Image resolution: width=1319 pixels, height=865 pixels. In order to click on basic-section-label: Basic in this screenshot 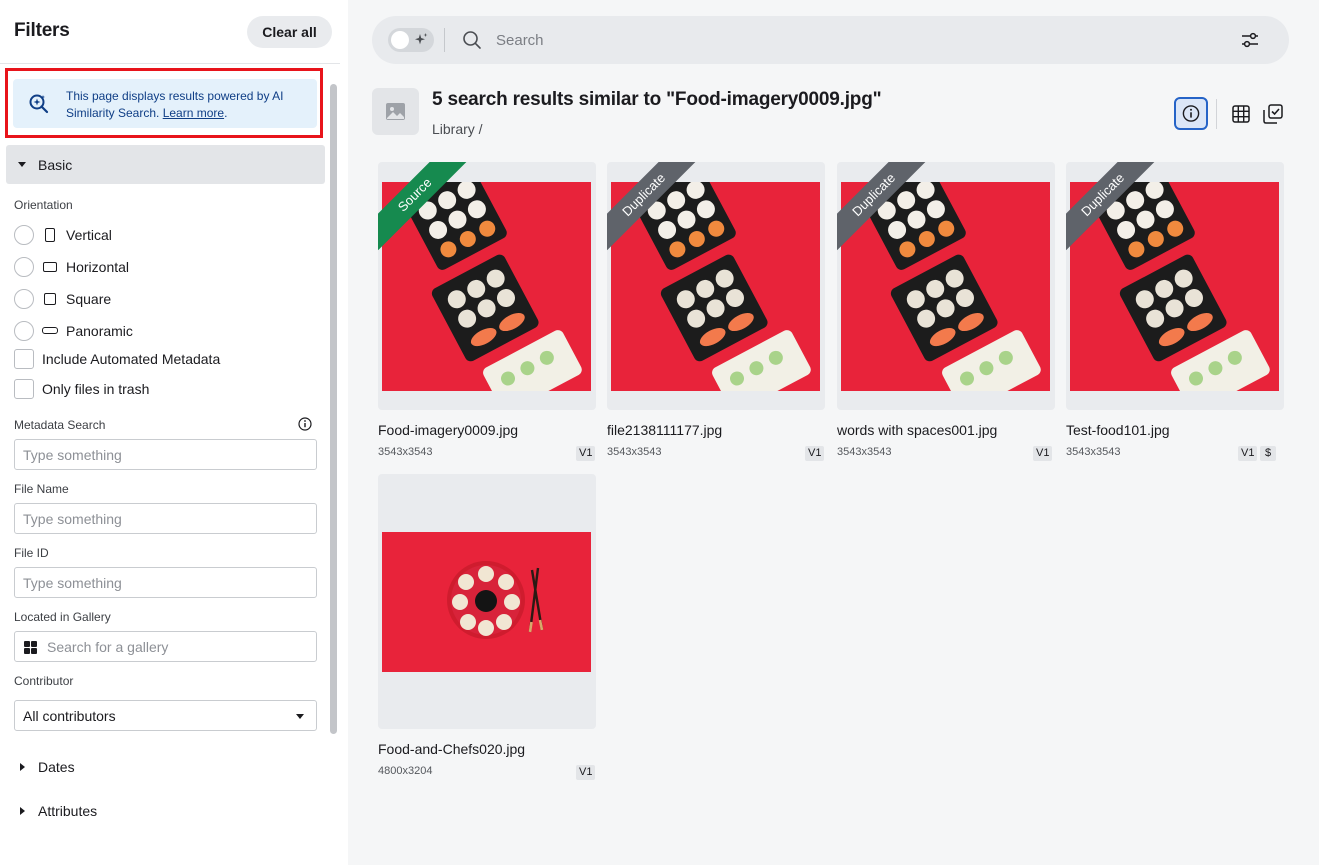, I will do `click(55, 165)`.